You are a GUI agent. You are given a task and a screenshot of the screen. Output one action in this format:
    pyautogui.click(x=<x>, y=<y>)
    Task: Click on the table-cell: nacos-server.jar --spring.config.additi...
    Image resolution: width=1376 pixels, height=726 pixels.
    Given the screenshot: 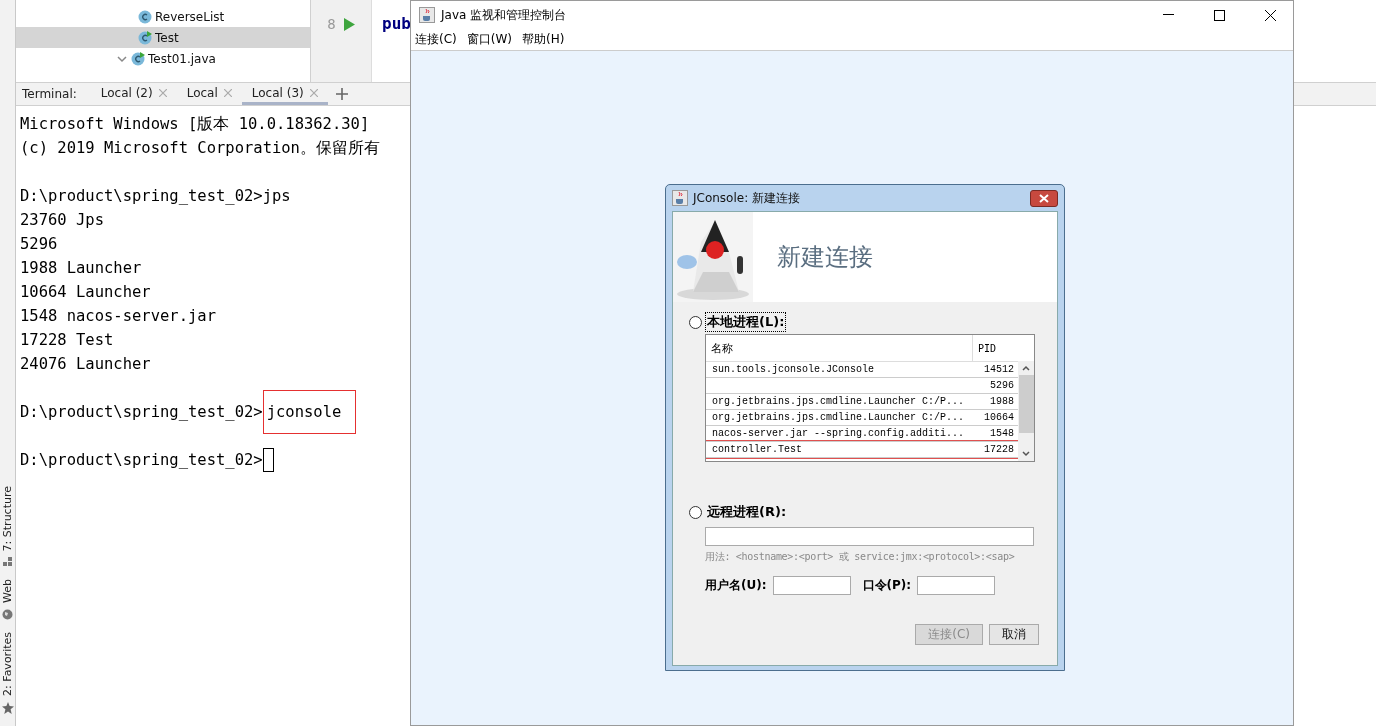 What is the action you would take?
    pyautogui.click(x=838, y=433)
    